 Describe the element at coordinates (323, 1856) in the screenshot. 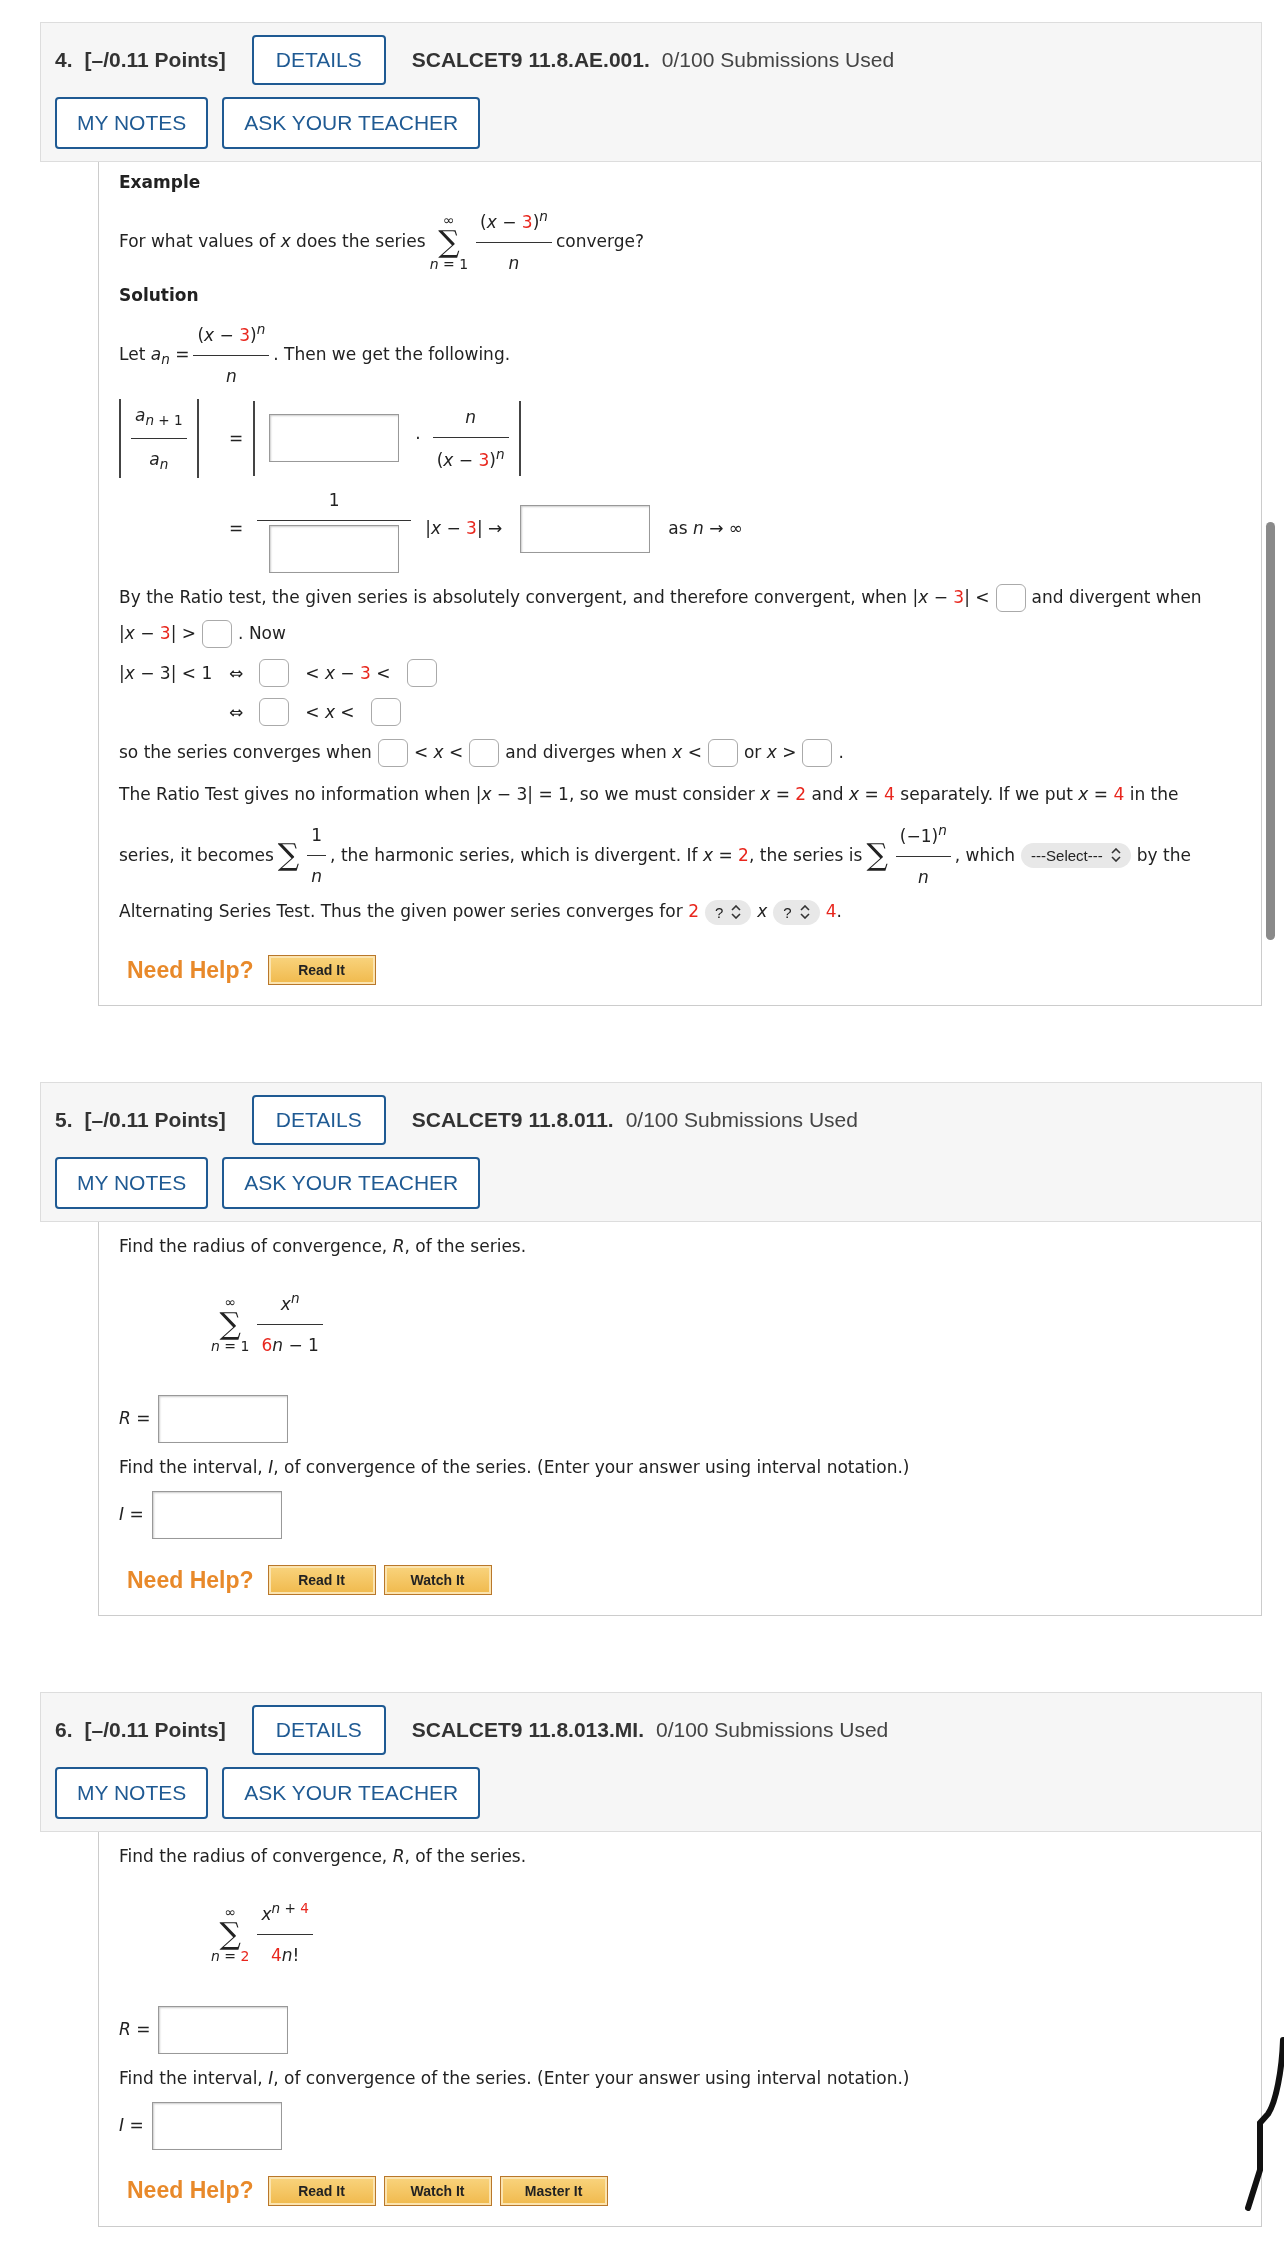

I see `body-text: Find the radius of convergence, R, of the series.` at that location.